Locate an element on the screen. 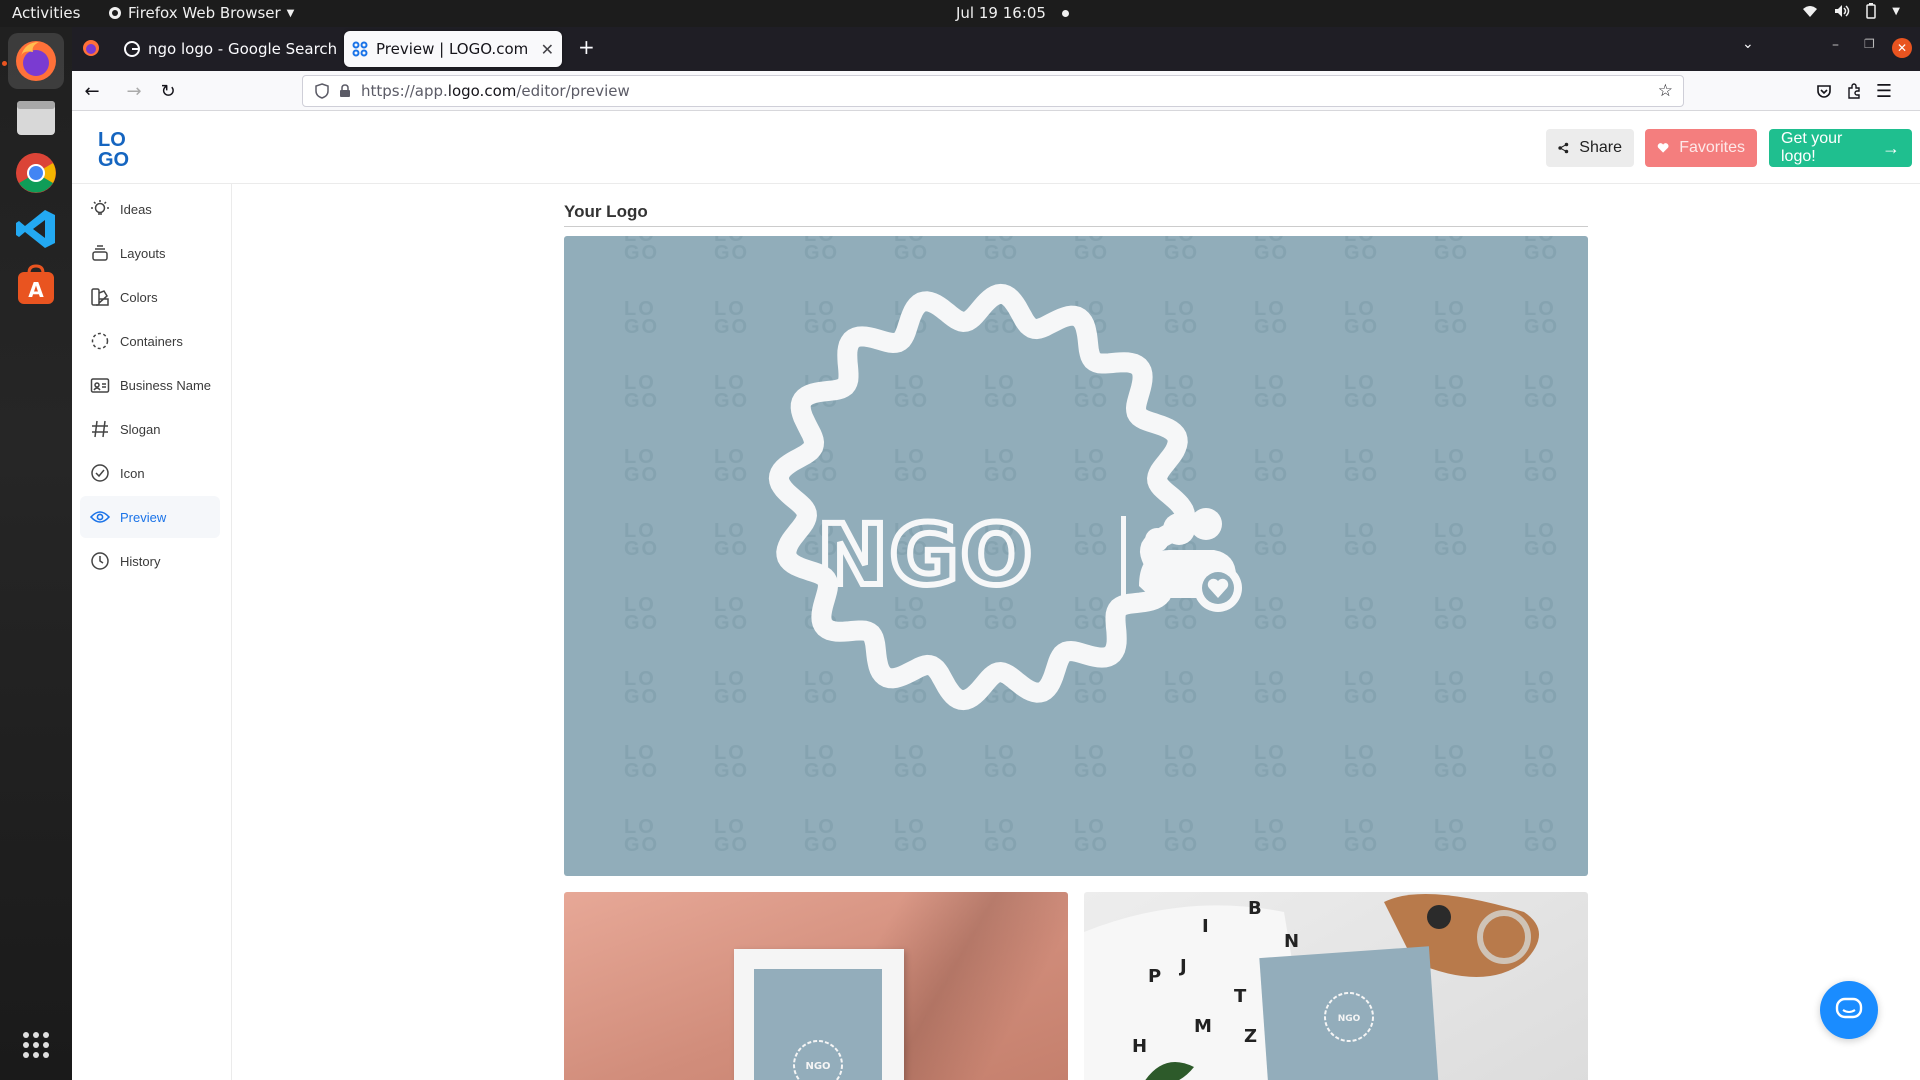  url-path: /editor/preview is located at coordinates (573, 91).